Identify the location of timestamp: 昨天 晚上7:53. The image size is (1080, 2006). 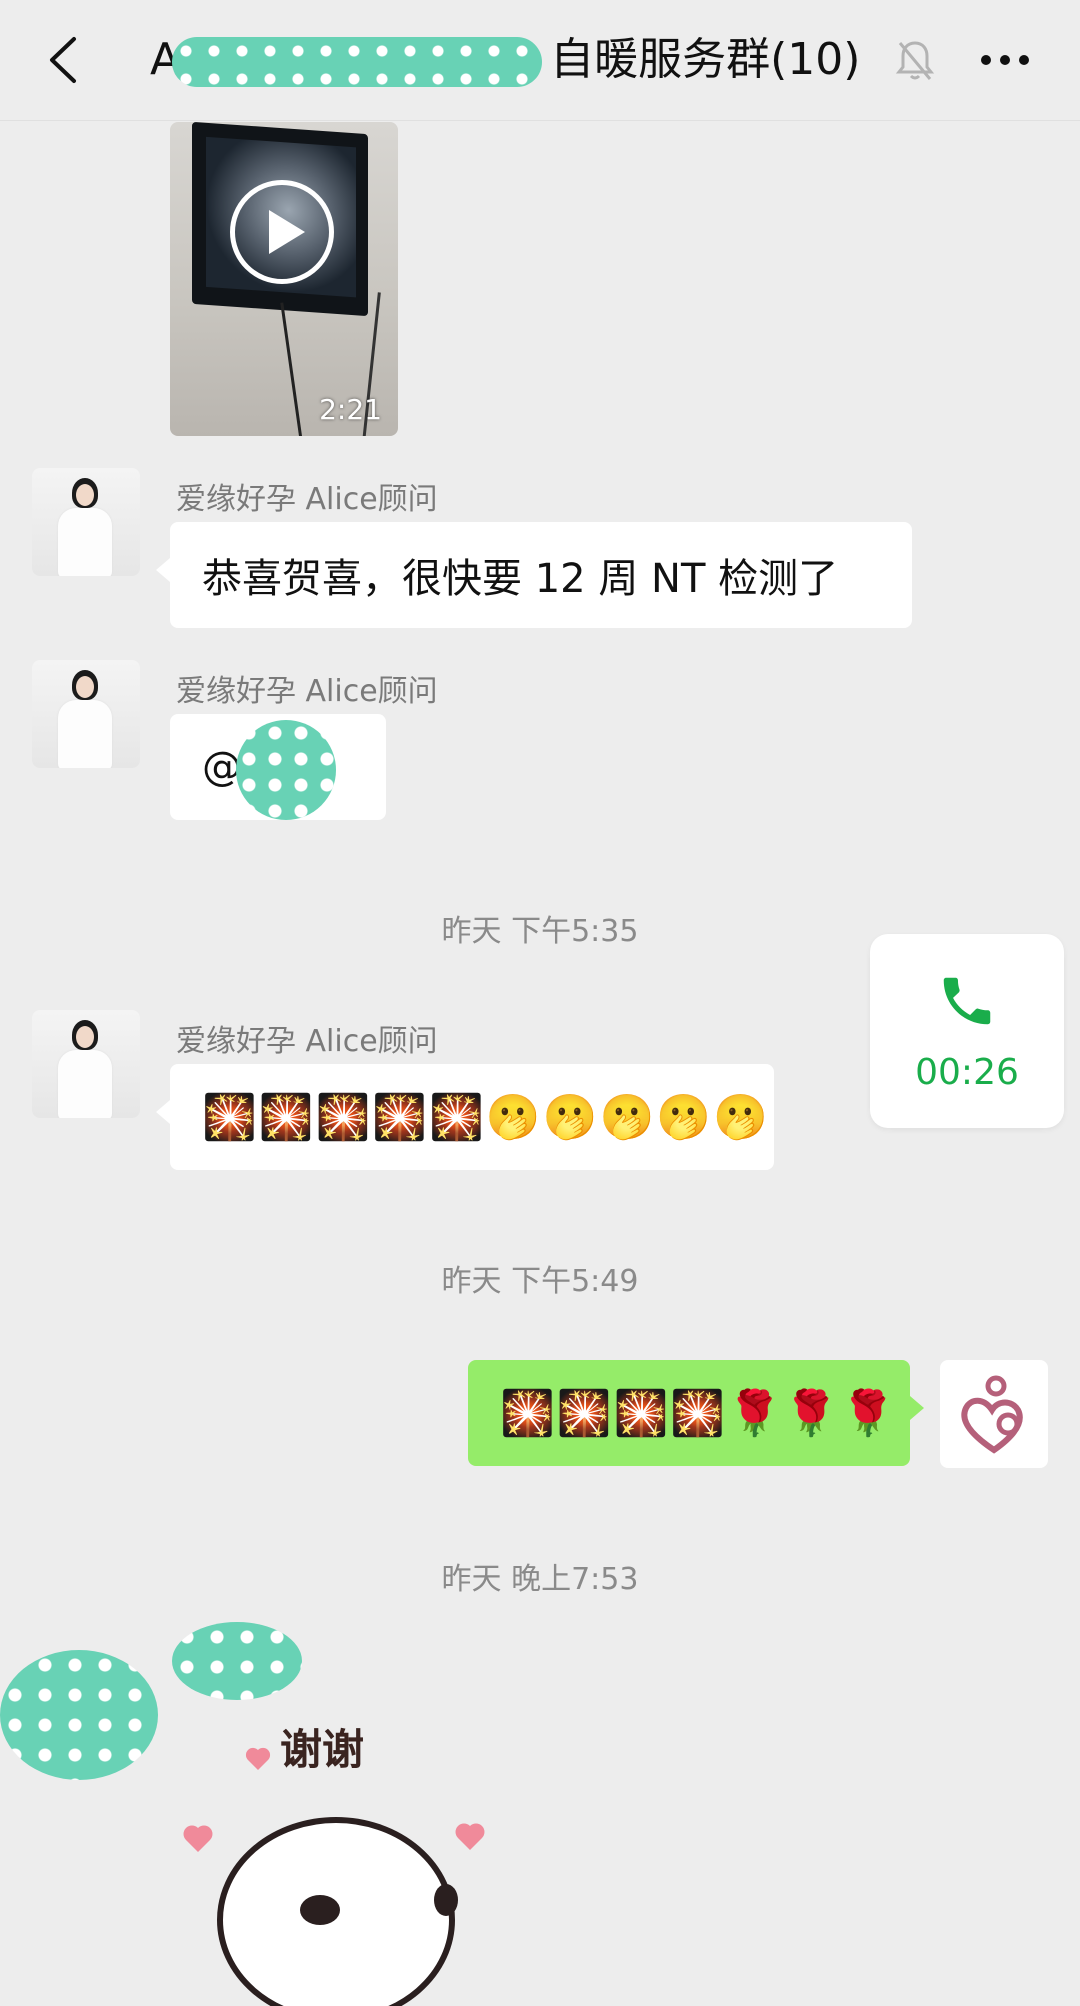
(540, 1579).